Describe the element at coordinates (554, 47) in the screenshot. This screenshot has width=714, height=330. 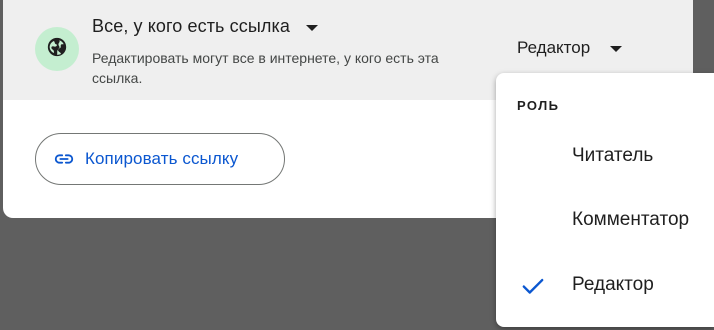
I see `role-dropdown-label: Редактор` at that location.